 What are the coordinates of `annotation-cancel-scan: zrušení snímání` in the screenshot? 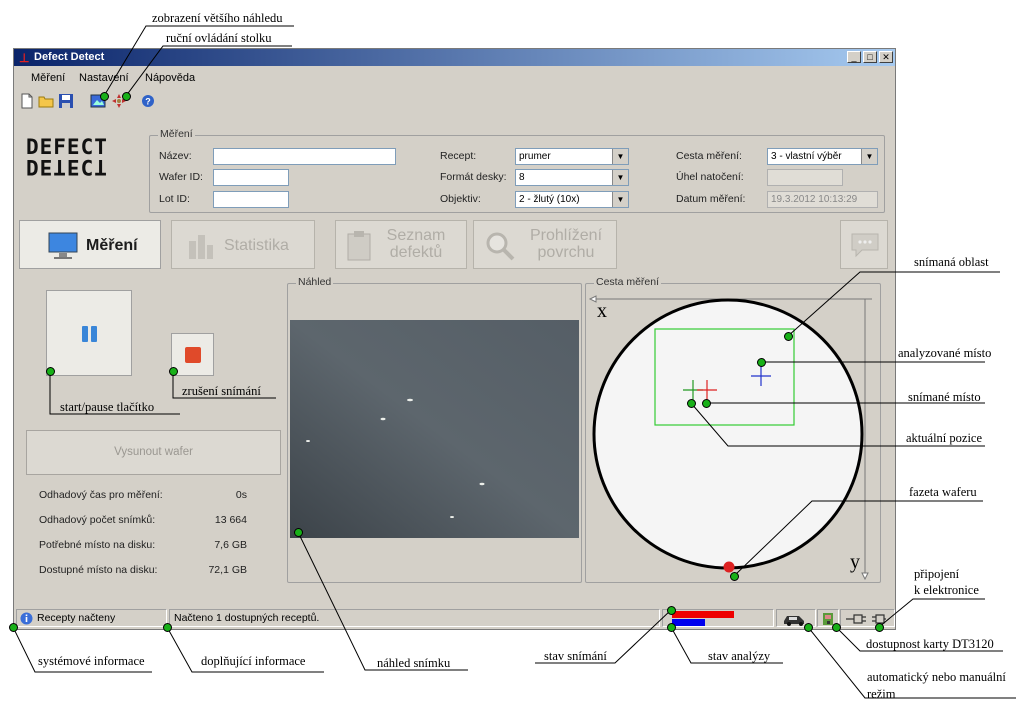 It's located at (221, 391).